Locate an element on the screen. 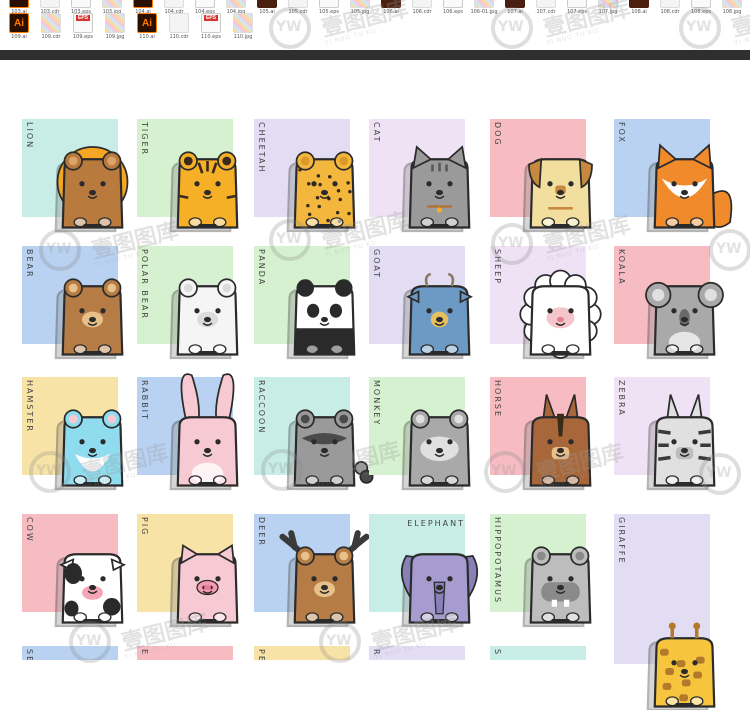  polar-illustration is located at coordinates (204, 319).